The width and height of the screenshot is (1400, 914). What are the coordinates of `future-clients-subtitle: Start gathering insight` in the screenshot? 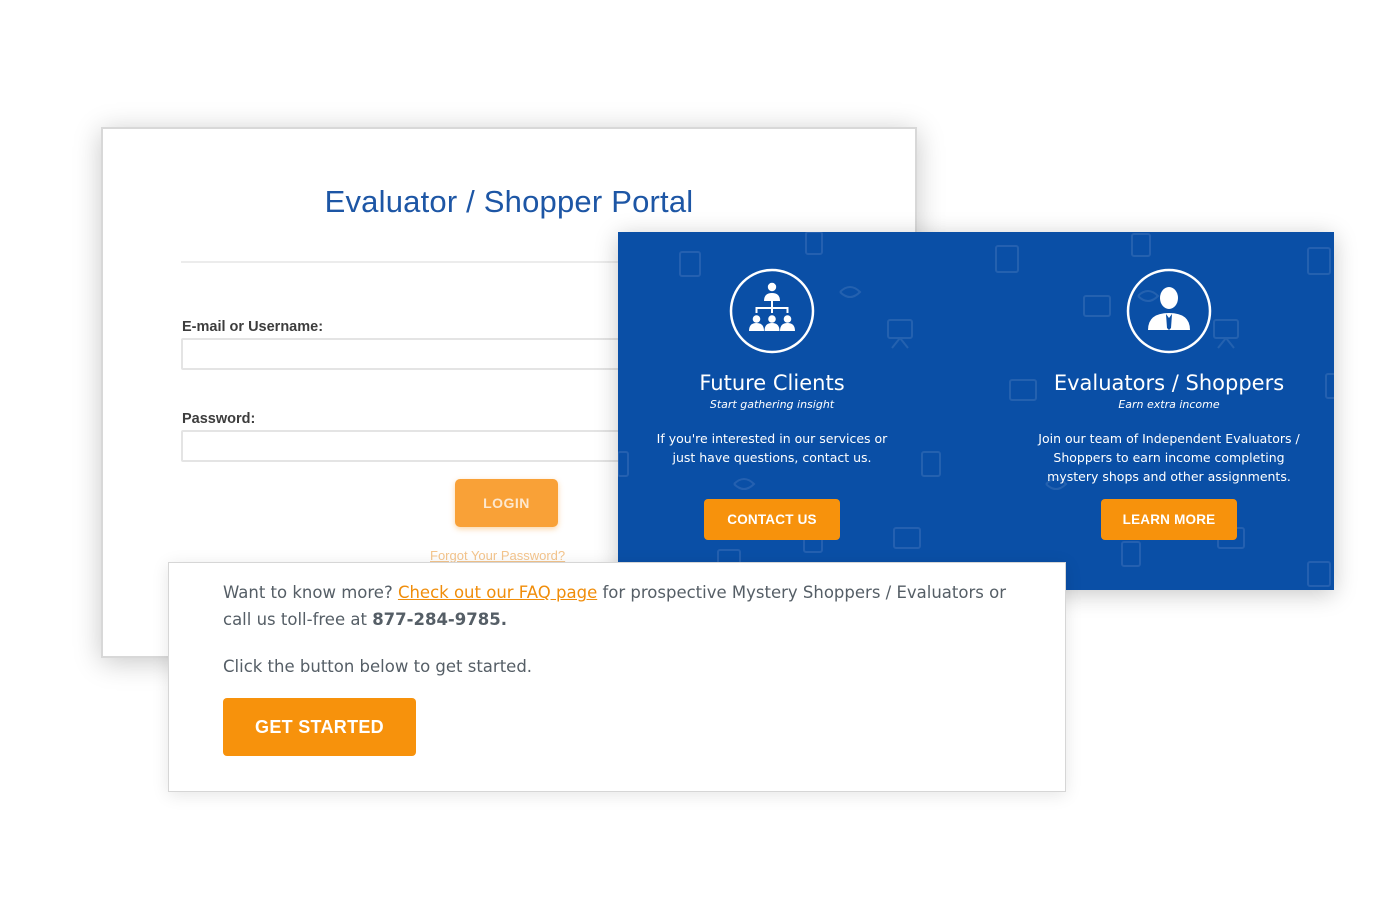 It's located at (772, 404).